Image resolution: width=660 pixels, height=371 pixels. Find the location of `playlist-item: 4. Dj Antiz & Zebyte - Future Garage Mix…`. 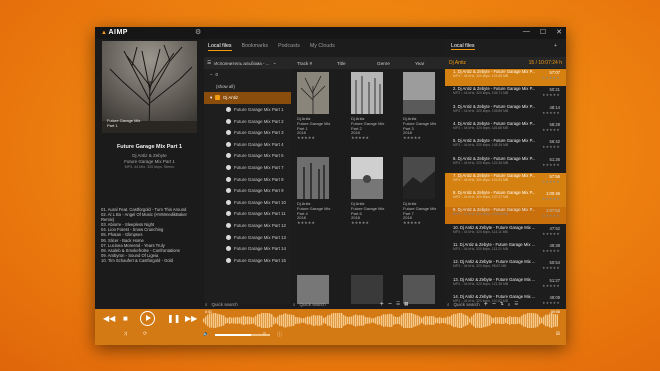

playlist-item: 4. Dj Antiz & Zebyte - Future Garage Mix… is located at coordinates (505, 129).